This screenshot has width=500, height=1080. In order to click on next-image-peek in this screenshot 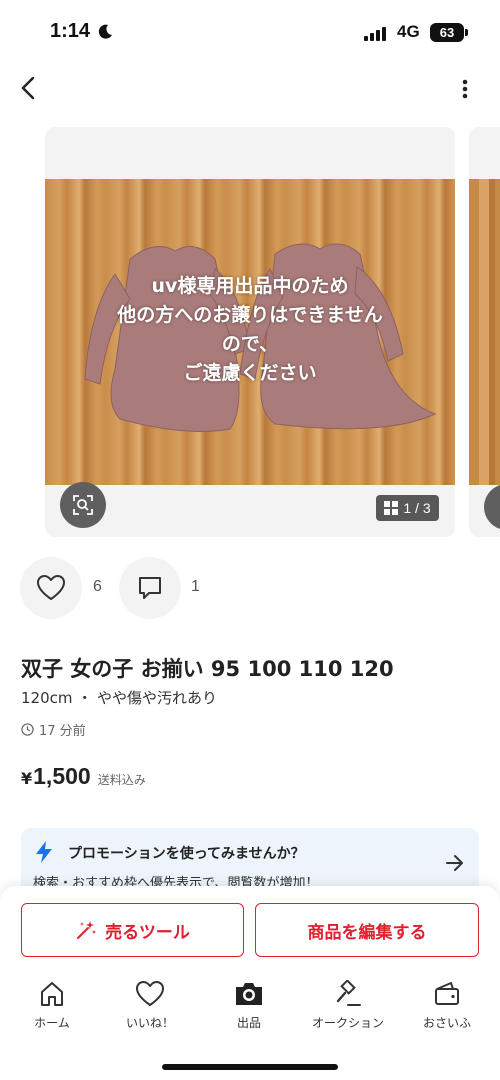, I will do `click(484, 332)`.